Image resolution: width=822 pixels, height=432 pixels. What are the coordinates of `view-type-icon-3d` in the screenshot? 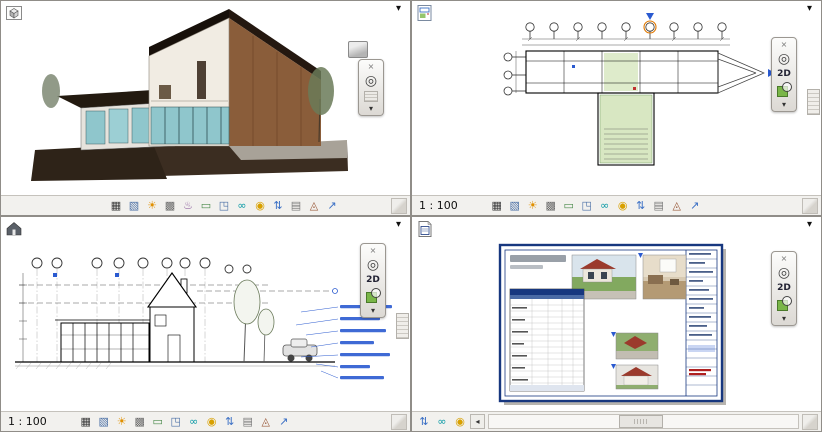 It's located at (14, 13).